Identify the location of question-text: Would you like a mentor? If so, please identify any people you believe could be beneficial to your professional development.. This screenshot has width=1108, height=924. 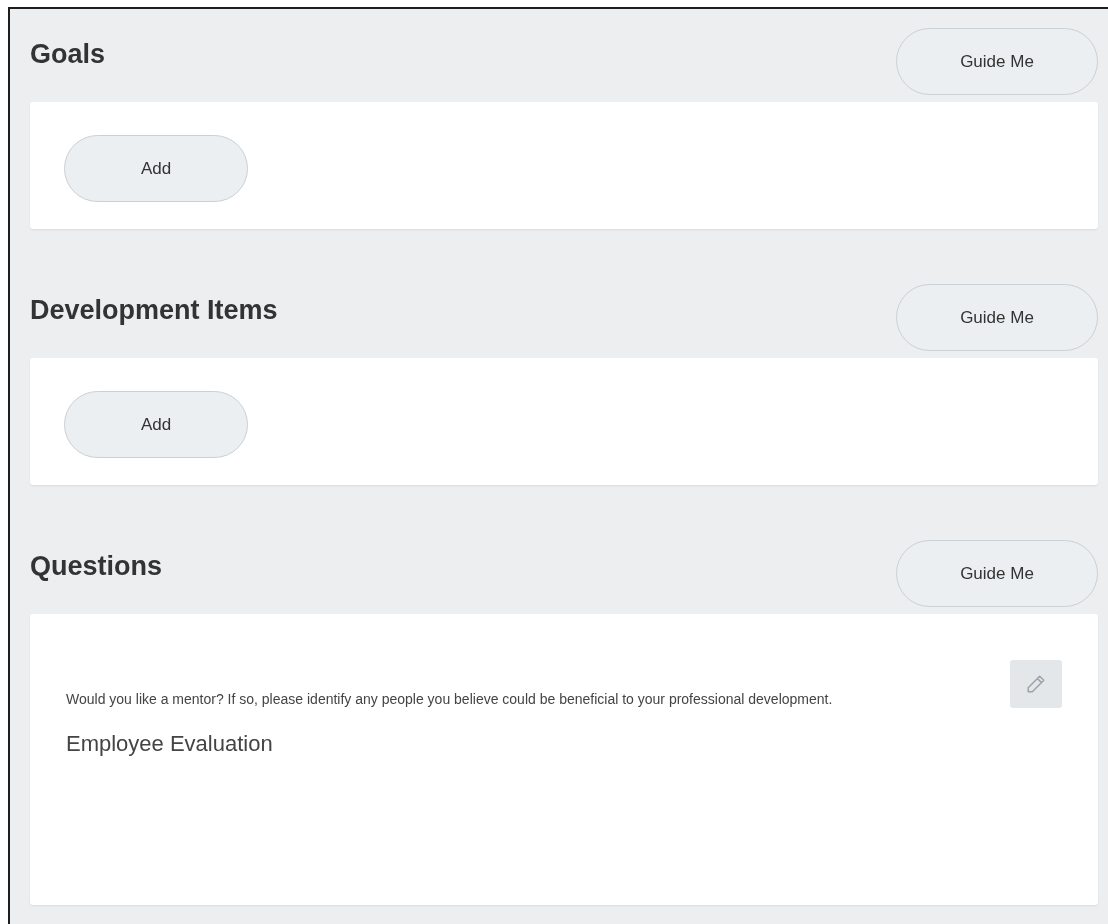
(449, 699).